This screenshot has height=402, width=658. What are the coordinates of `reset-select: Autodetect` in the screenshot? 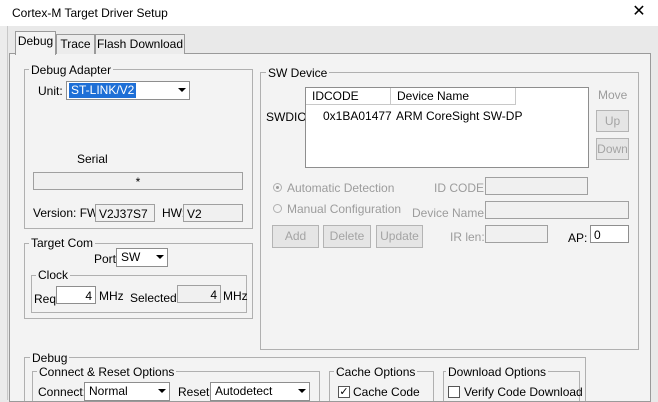 It's located at (260, 391).